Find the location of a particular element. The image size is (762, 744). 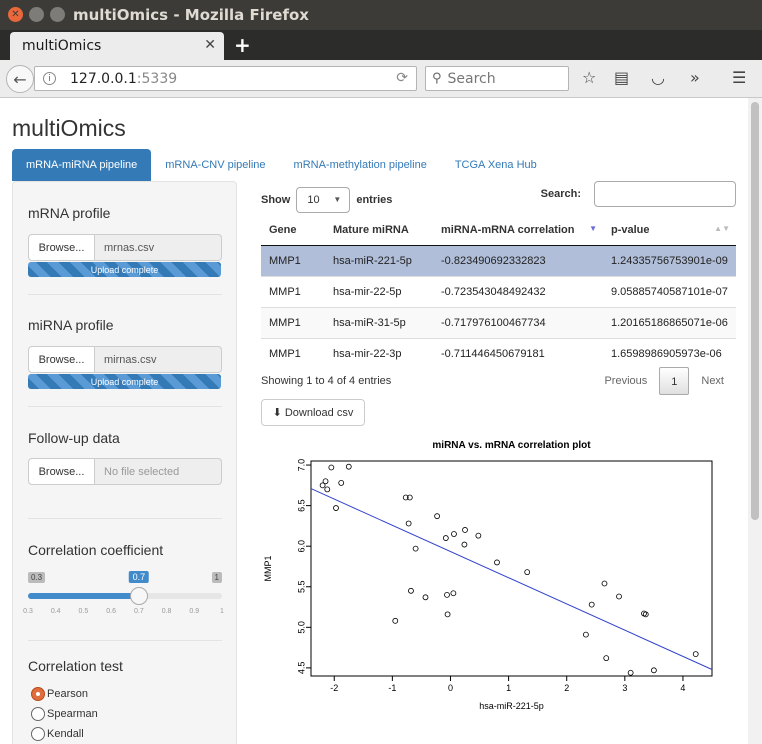

slider-handle is located at coordinates (138, 596).